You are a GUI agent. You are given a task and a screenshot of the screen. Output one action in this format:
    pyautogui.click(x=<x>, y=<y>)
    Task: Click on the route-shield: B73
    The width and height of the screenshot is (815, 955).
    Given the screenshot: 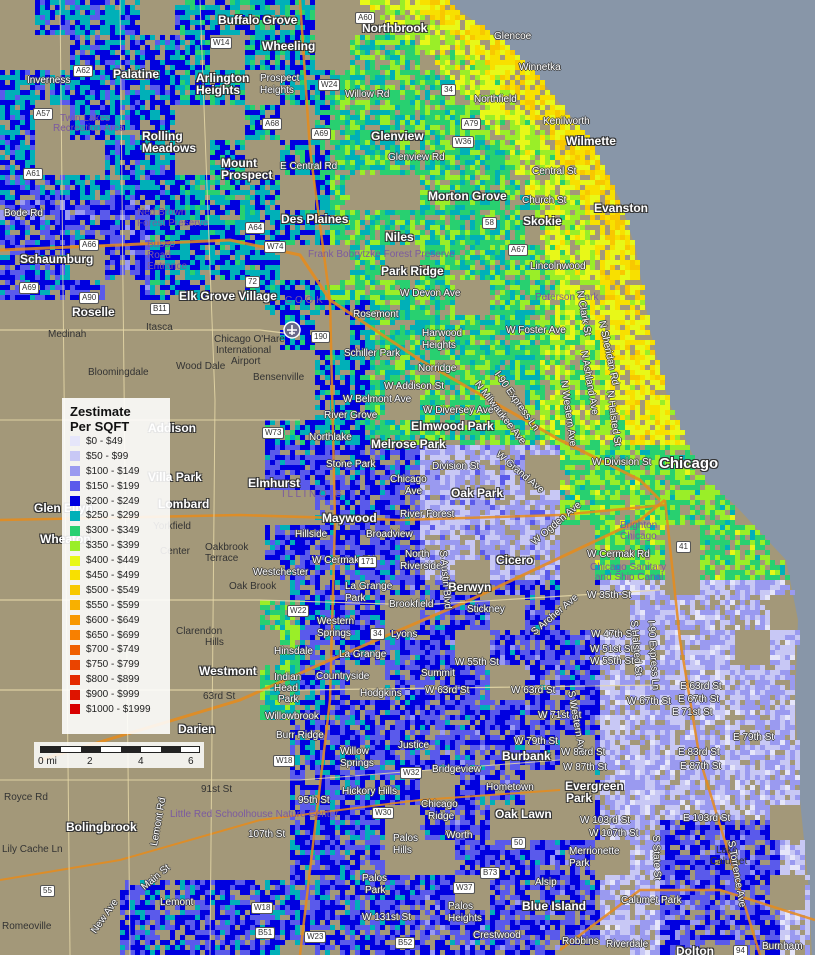 What is the action you would take?
    pyautogui.click(x=490, y=873)
    